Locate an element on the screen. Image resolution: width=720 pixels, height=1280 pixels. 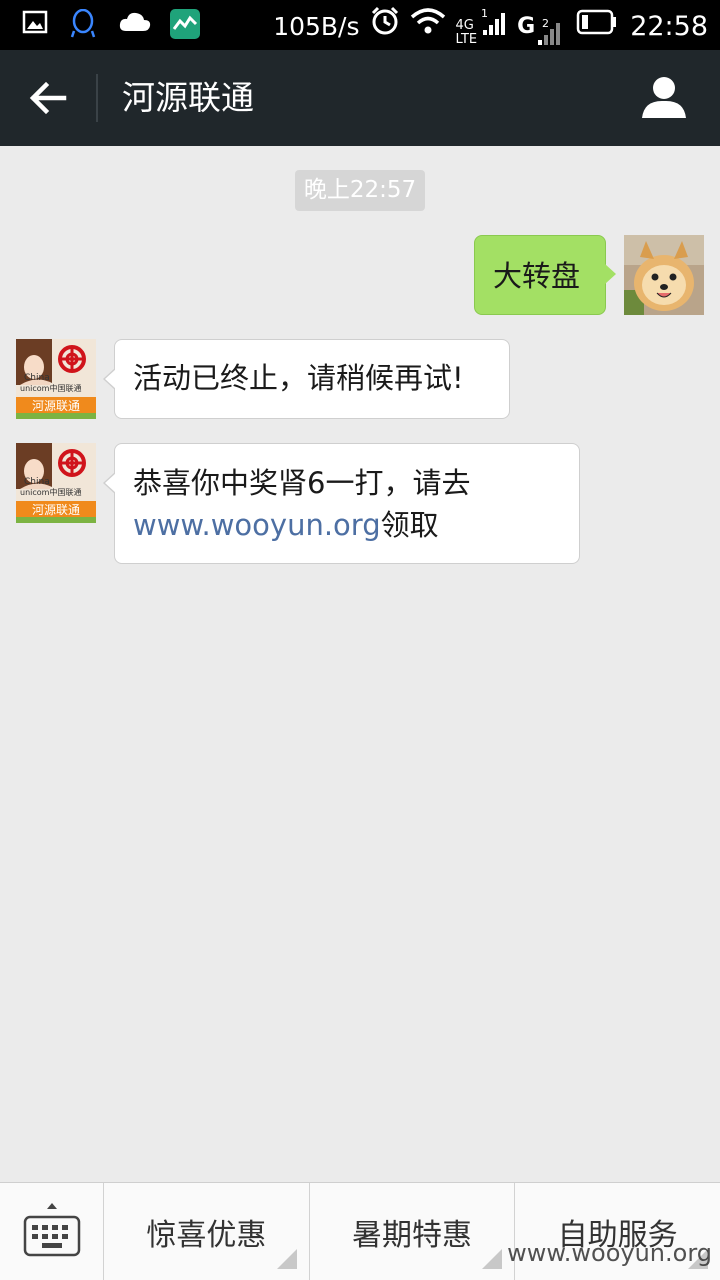
sim2-network-label: G is located at coordinates (526, 26).